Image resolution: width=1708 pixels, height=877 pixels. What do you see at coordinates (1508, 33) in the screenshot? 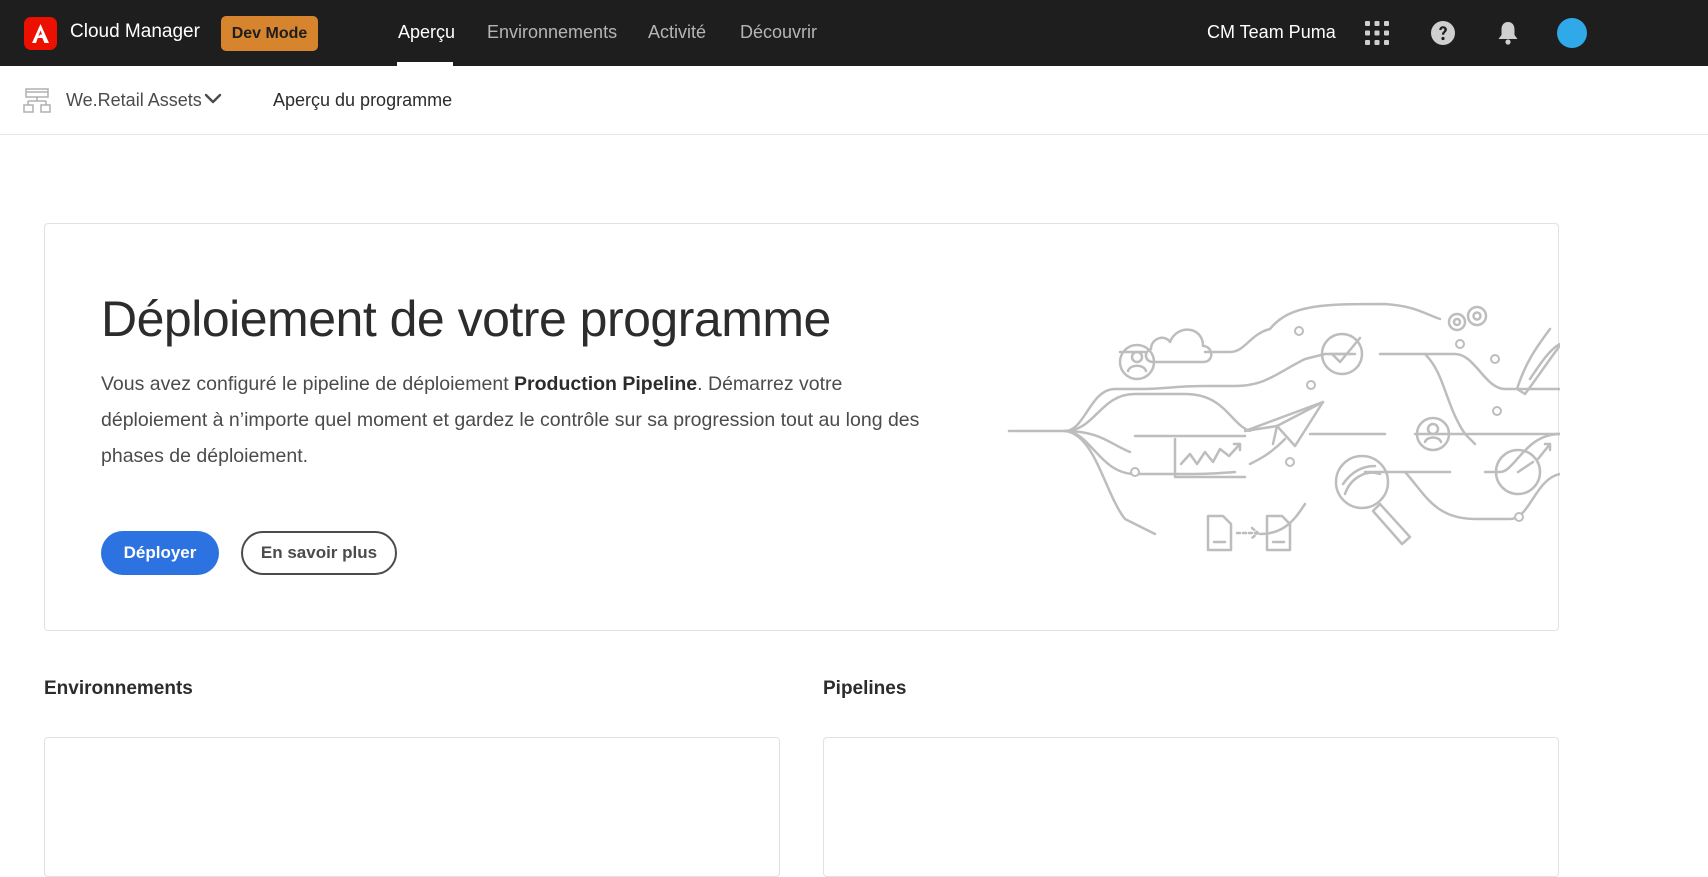
I see `notifications-bell-icon` at bounding box center [1508, 33].